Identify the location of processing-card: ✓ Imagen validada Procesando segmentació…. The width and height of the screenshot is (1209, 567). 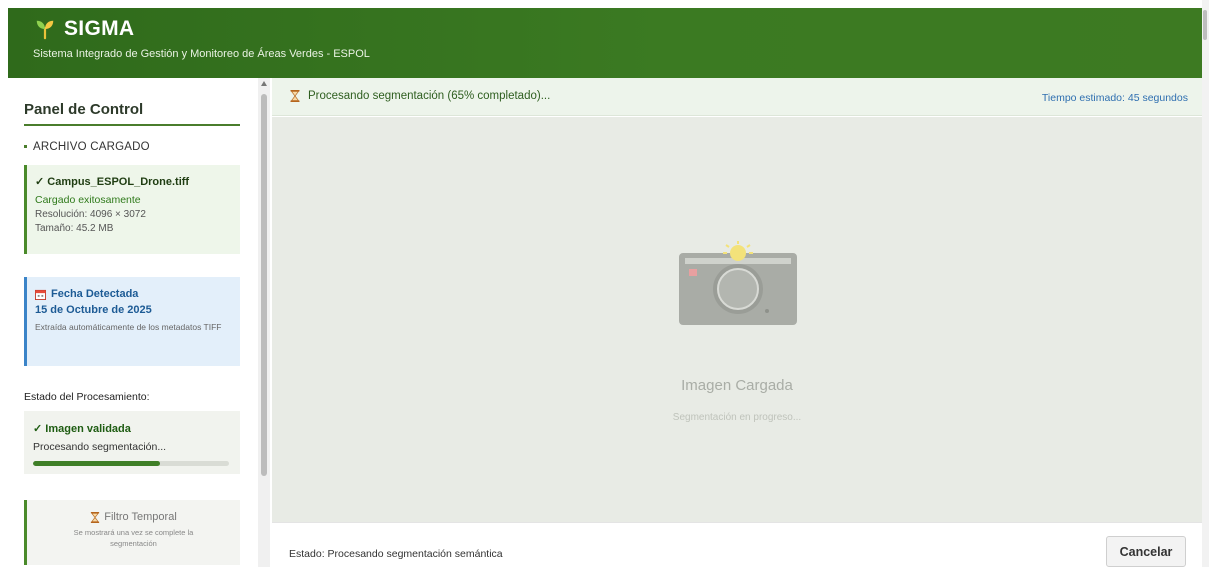
(132, 442).